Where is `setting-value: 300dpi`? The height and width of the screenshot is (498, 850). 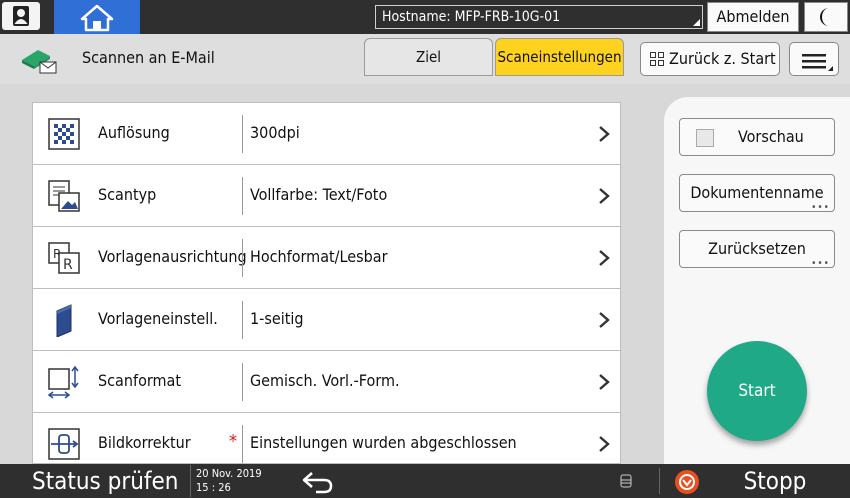 setting-value: 300dpi is located at coordinates (275, 132).